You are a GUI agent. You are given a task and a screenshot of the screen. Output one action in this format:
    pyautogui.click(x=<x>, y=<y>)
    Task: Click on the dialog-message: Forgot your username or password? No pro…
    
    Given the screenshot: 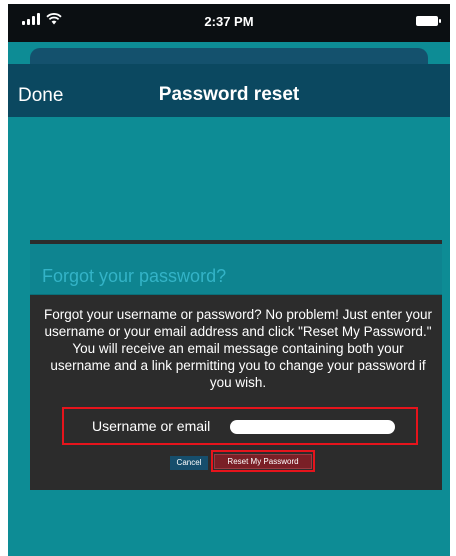 What is the action you would take?
    pyautogui.click(x=238, y=348)
    